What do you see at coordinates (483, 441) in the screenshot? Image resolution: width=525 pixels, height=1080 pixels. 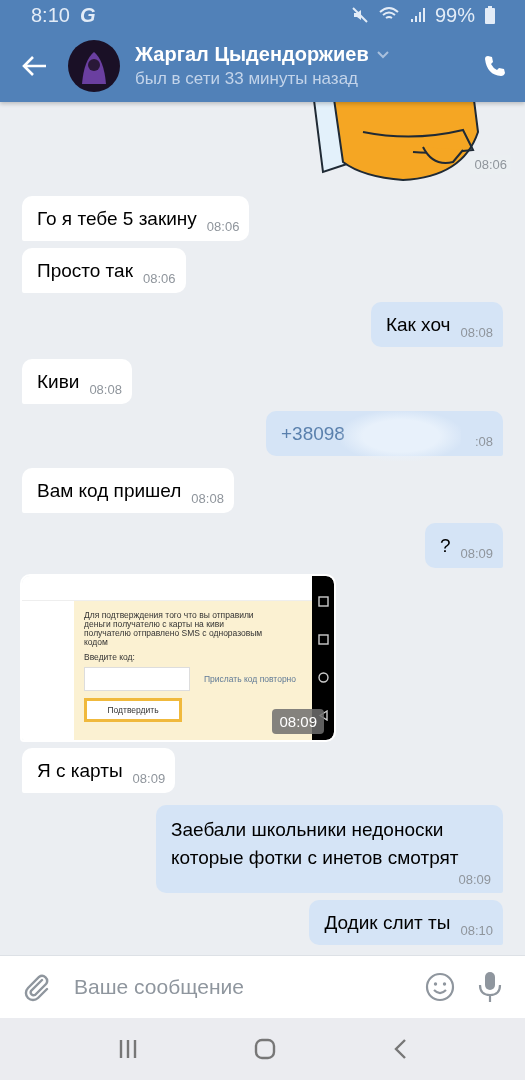 I see `message-time: :08` at bounding box center [483, 441].